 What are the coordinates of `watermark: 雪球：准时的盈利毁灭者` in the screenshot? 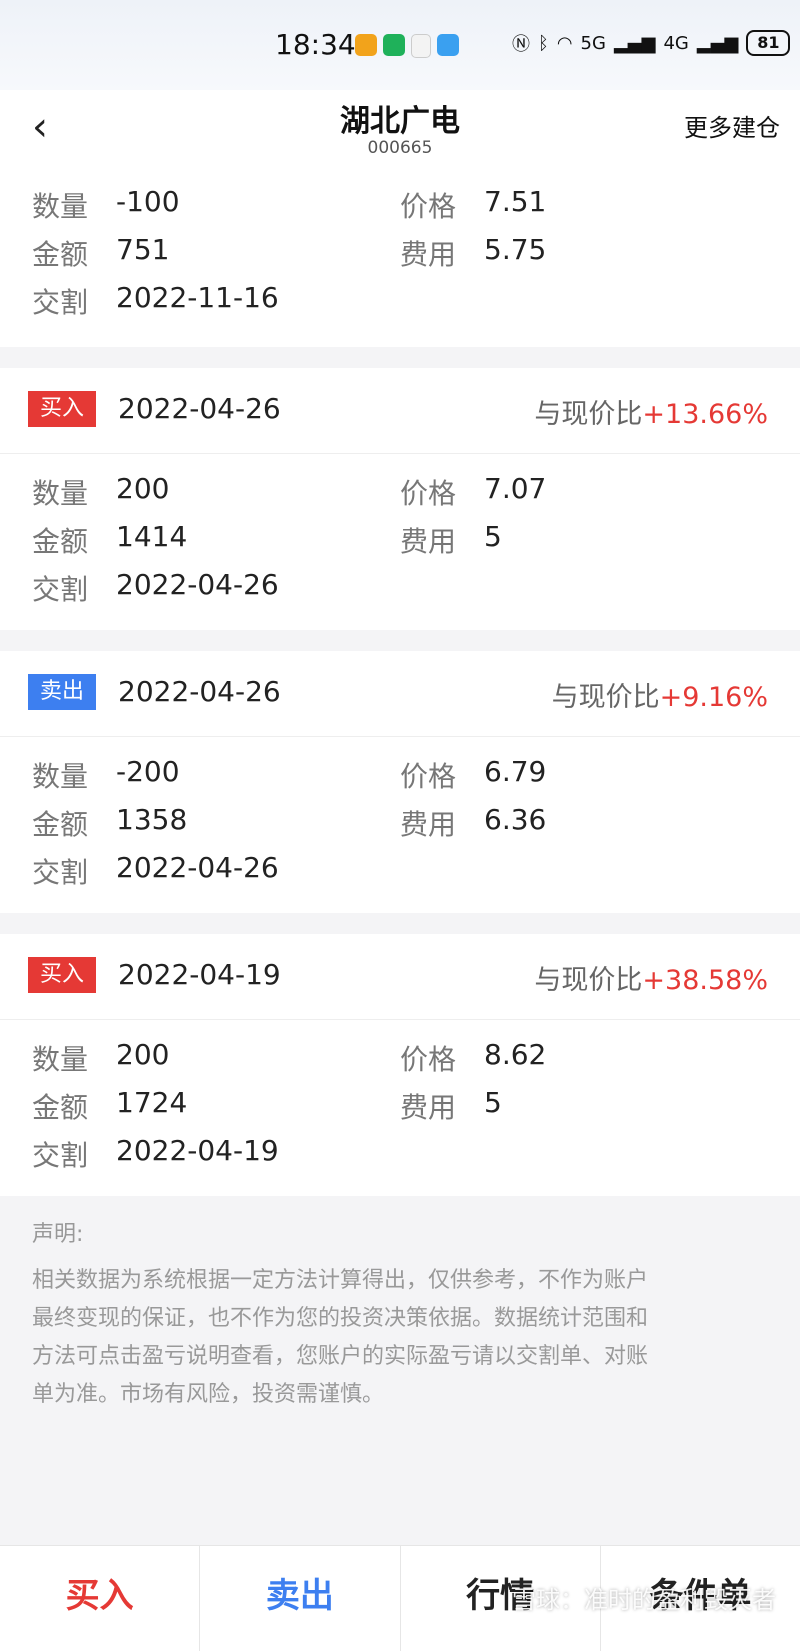 It's located at (644, 1600).